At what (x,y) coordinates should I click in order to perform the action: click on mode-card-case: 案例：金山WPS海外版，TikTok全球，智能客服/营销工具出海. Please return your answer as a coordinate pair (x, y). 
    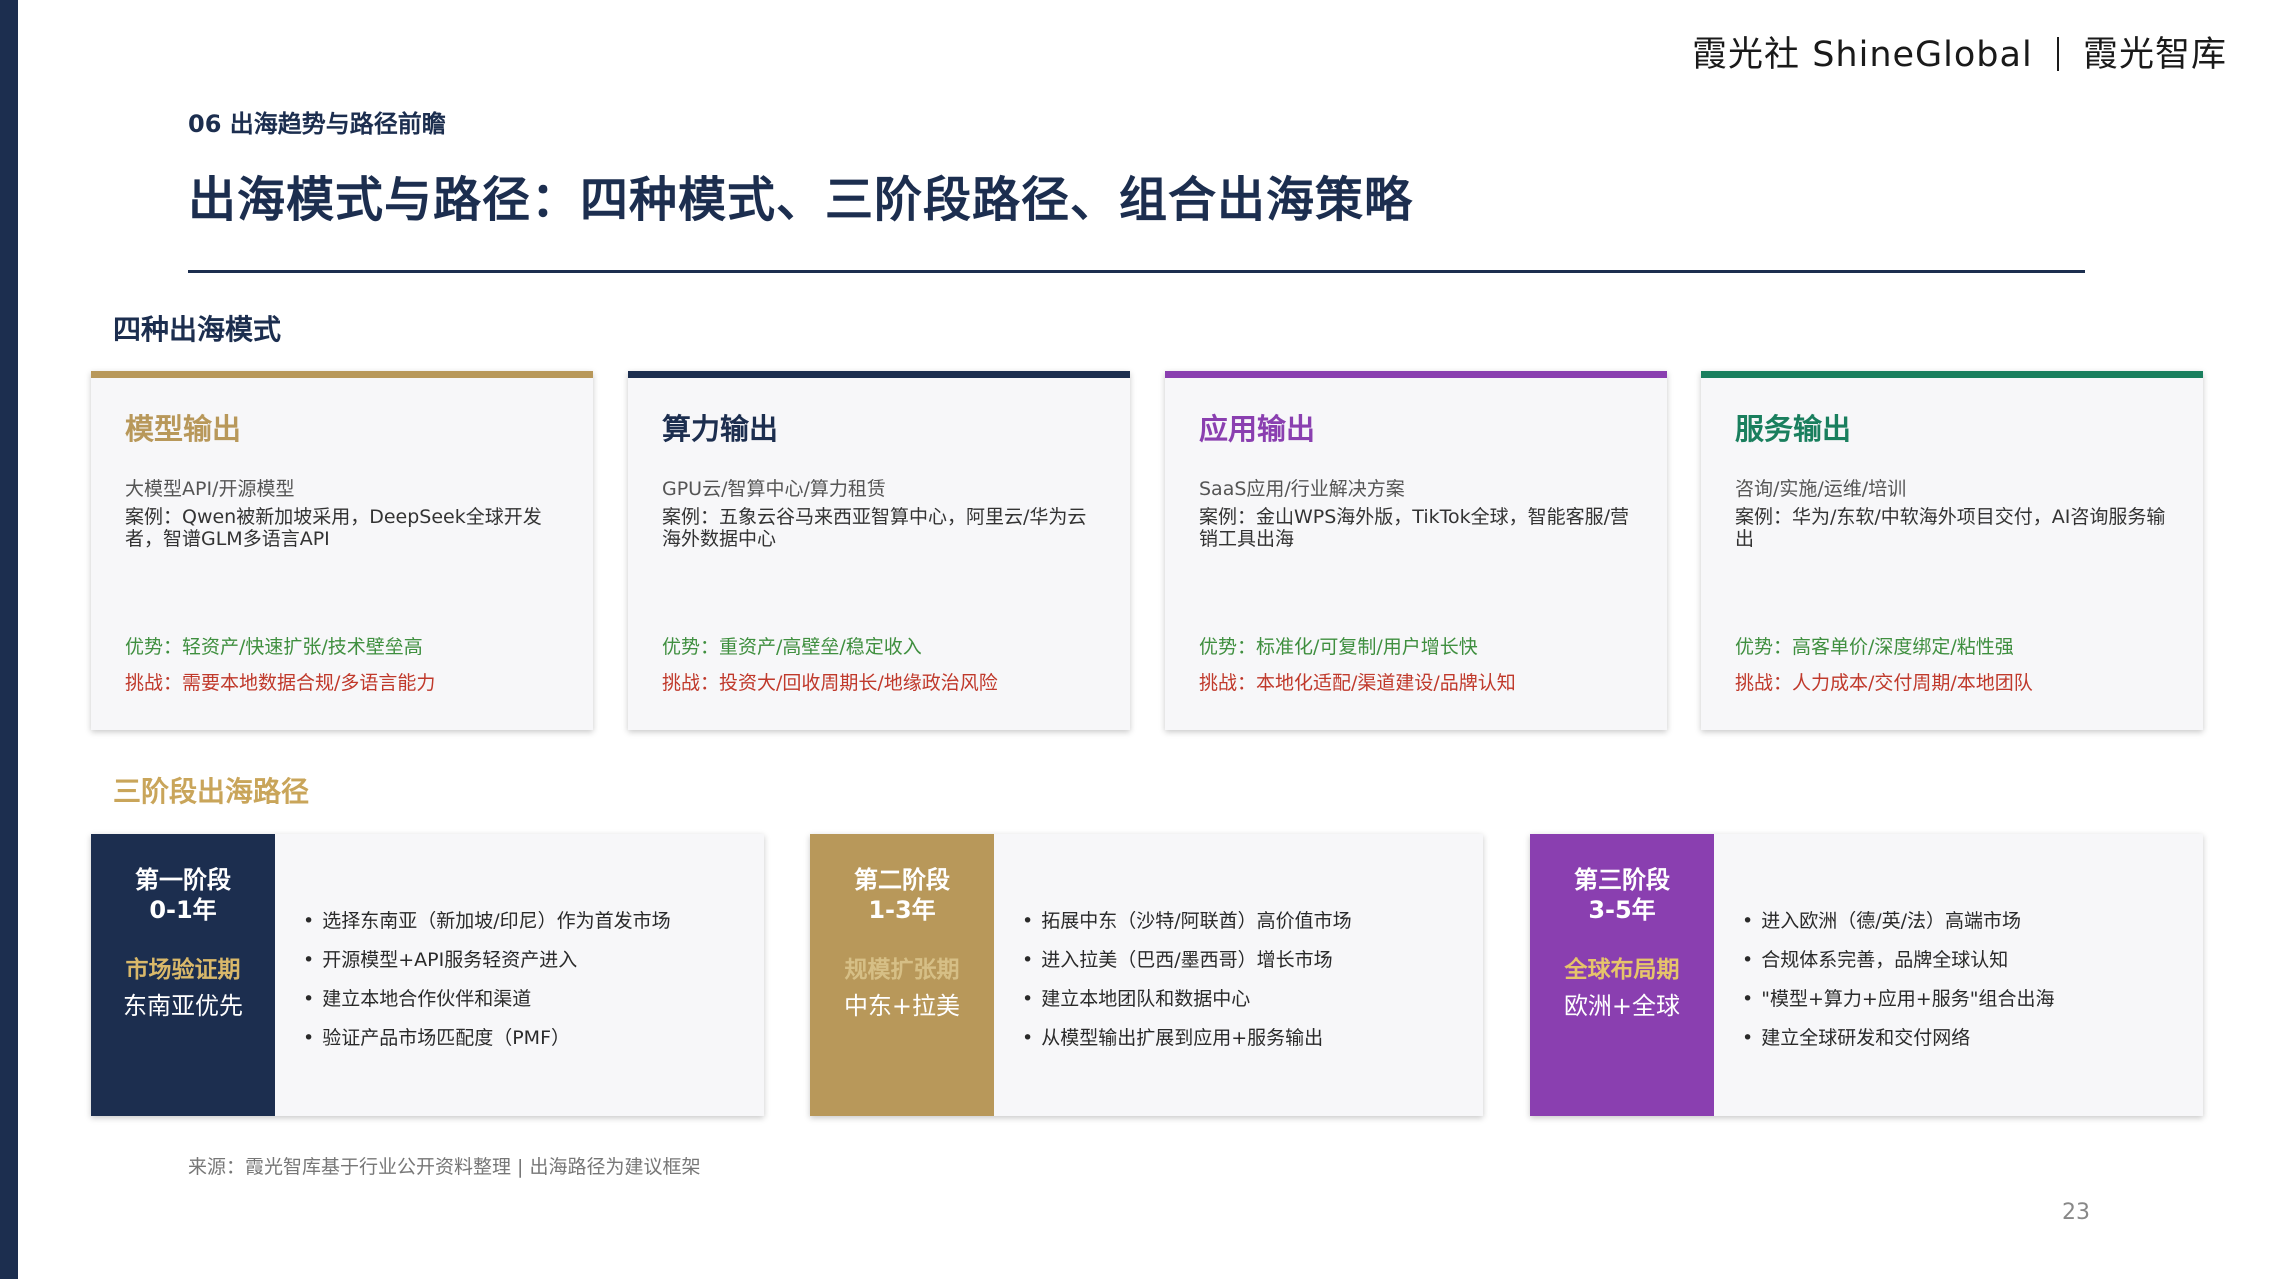
    Looking at the image, I should click on (1414, 528).